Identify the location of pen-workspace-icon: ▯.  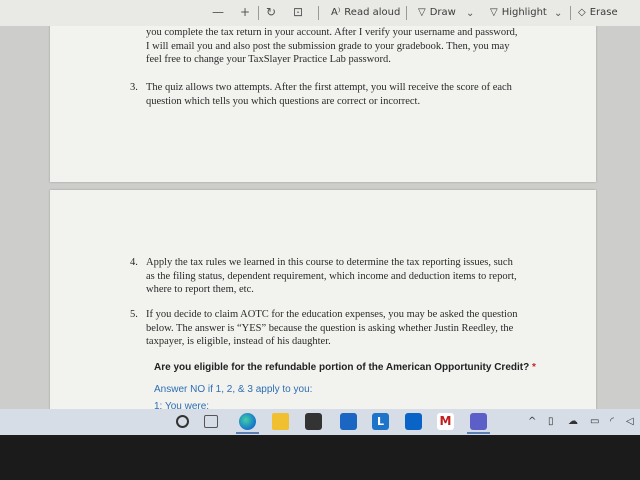
(551, 422).